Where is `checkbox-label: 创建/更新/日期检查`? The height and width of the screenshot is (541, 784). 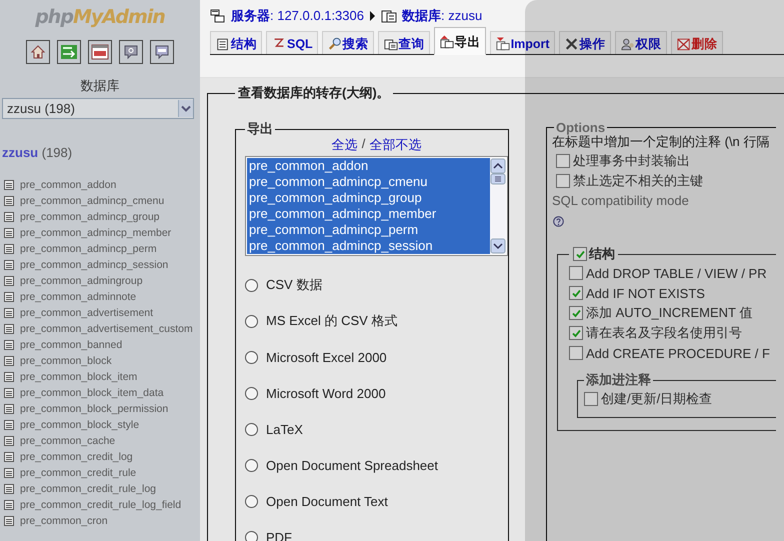 checkbox-label: 创建/更新/日期检查 is located at coordinates (656, 399).